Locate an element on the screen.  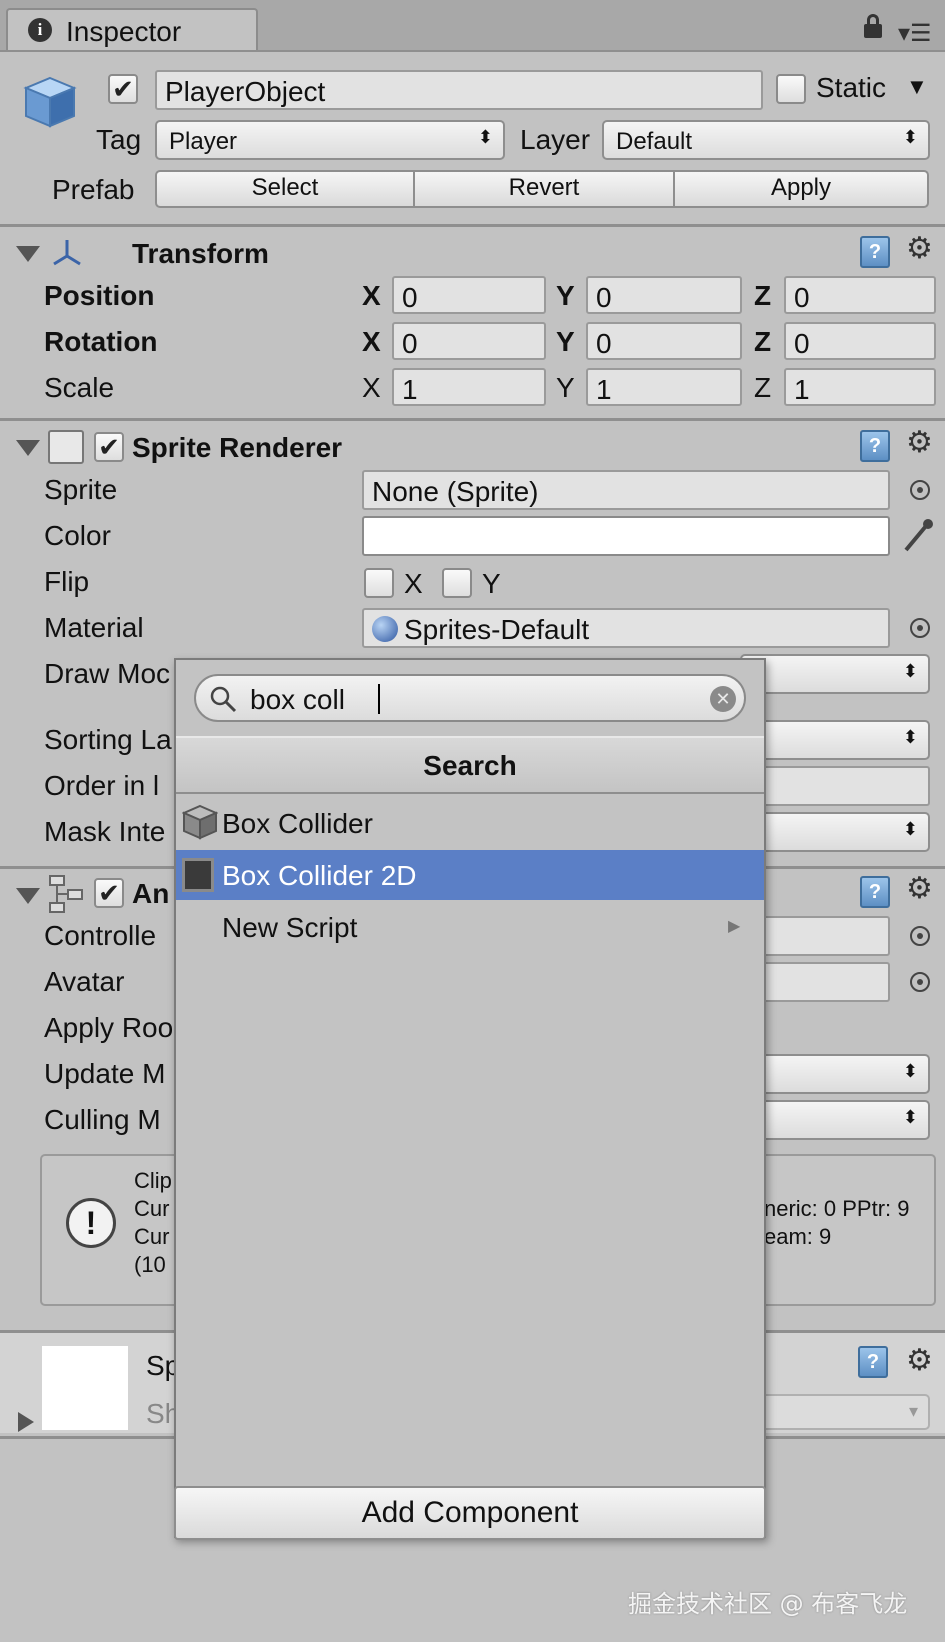
prefab-select-button: Select is located at coordinates (285, 189).